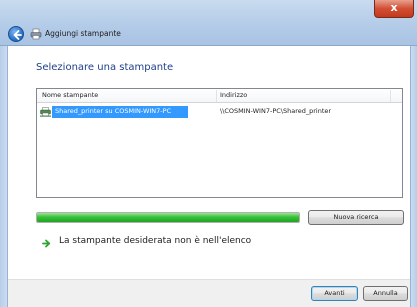 The width and height of the screenshot is (417, 307). I want to click on progress-fill, so click(168, 217).